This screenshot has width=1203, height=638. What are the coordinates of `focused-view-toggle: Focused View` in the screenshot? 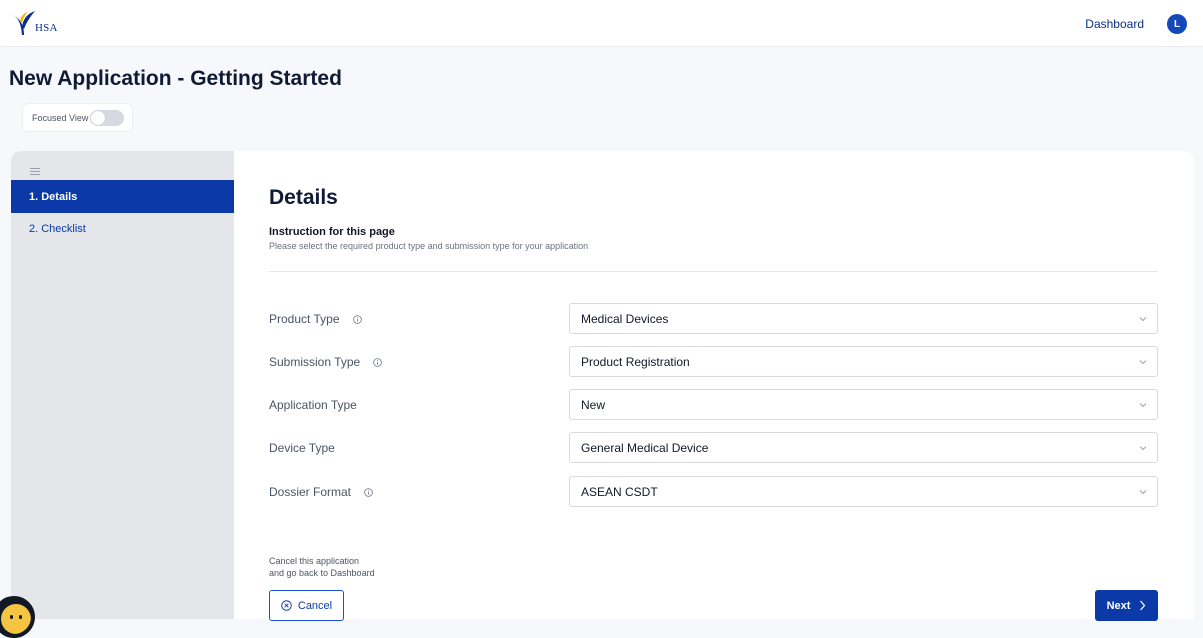 It's located at (77, 117).